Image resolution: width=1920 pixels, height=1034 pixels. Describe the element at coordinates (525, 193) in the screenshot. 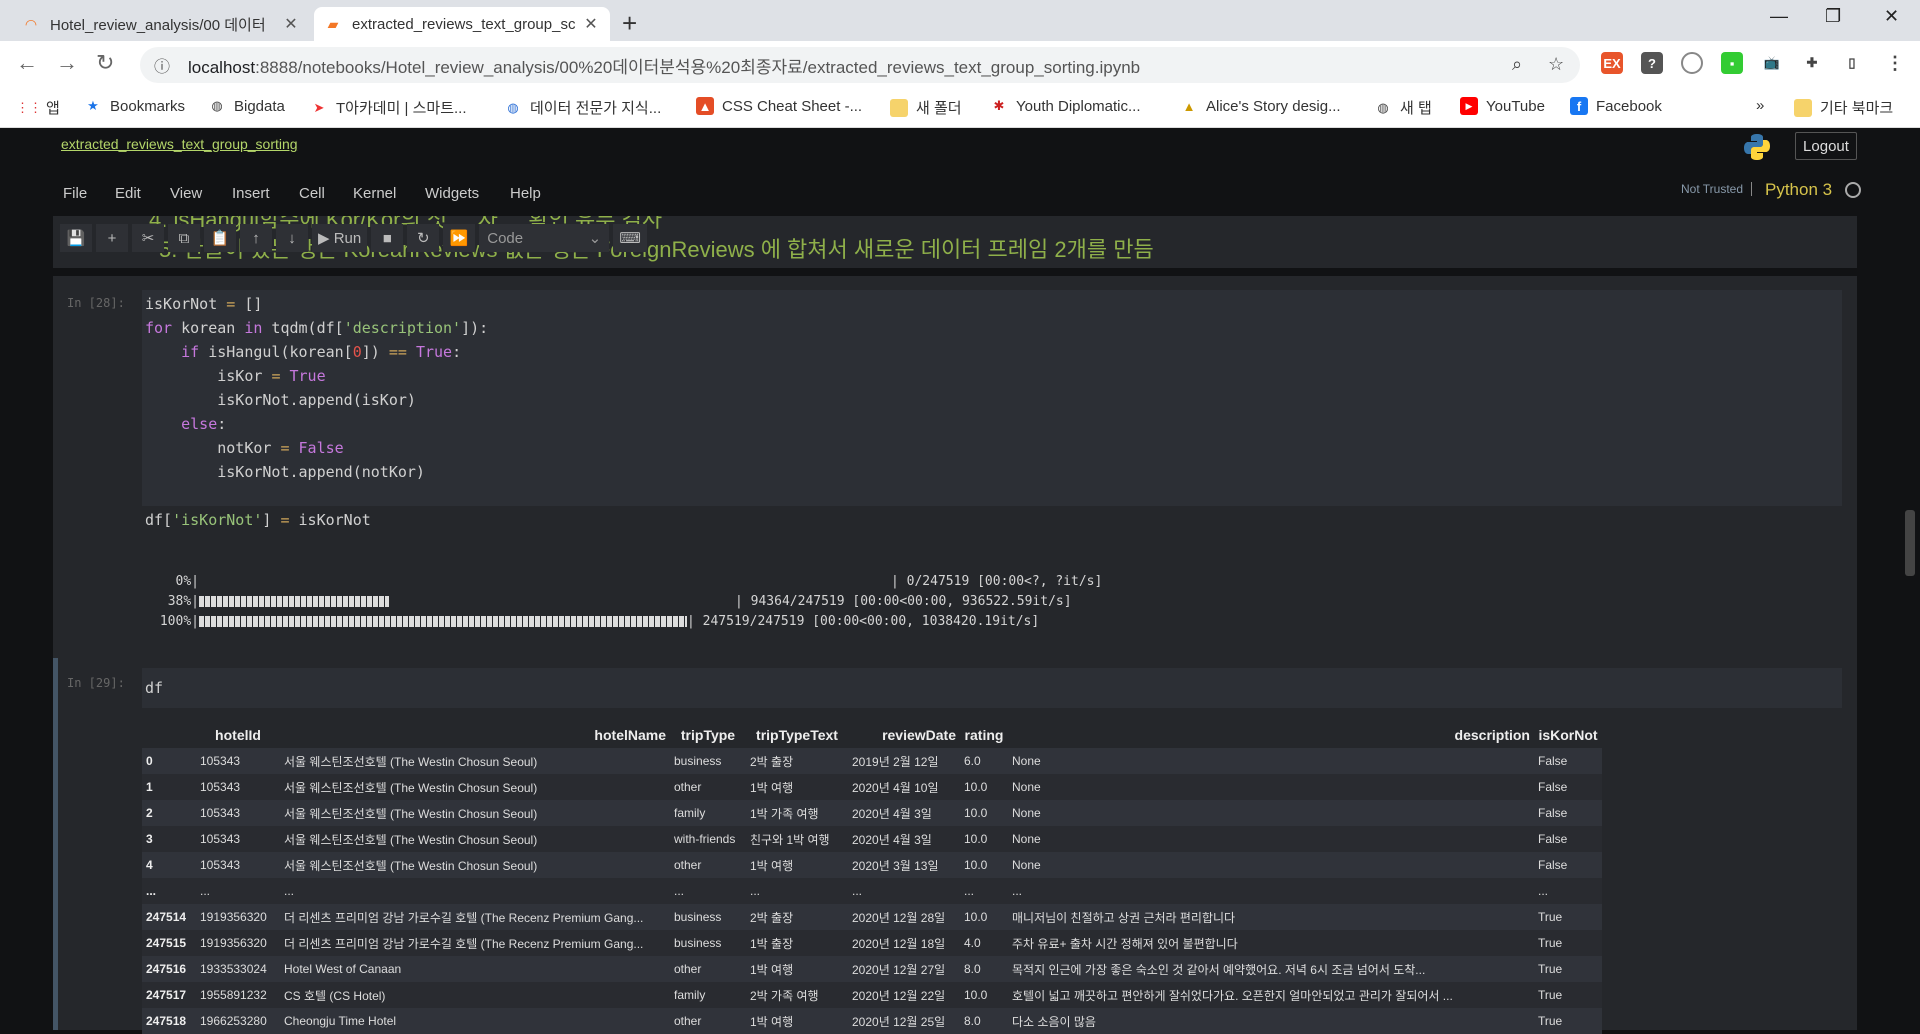

I see `menu-help: Help` at that location.